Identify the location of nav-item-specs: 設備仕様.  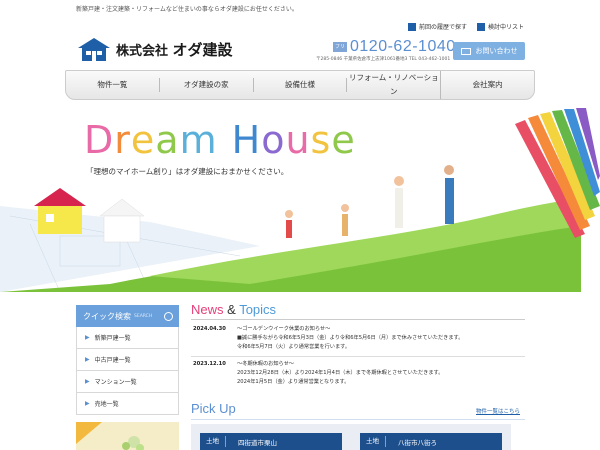
(301, 85).